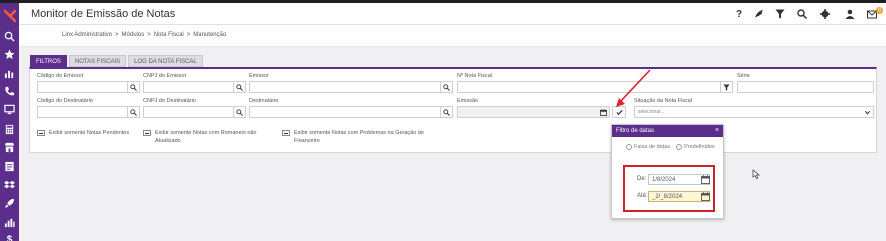 The image size is (886, 241). Describe the element at coordinates (739, 14) in the screenshot. I see `help-icon: ?` at that location.